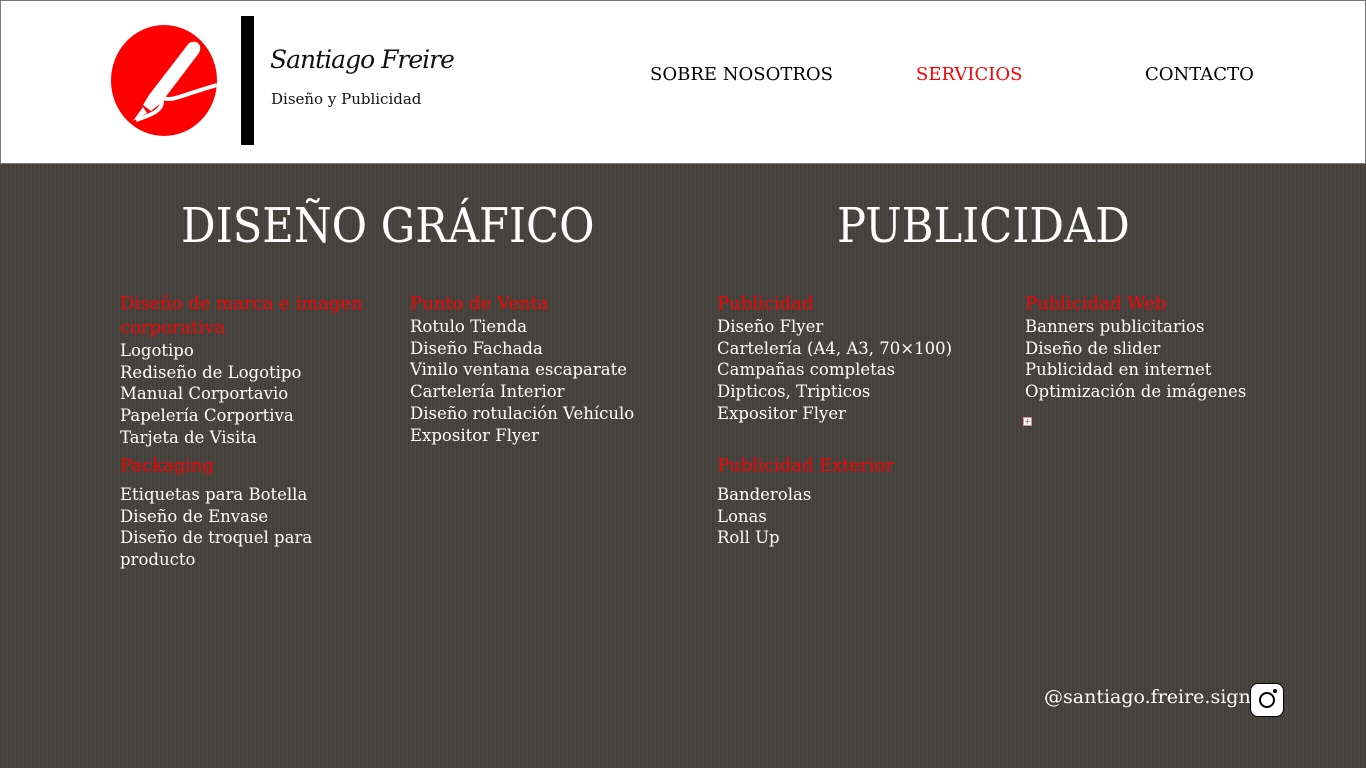  What do you see at coordinates (194, 516) in the screenshot?
I see `list-item: Diseño de Envase` at bounding box center [194, 516].